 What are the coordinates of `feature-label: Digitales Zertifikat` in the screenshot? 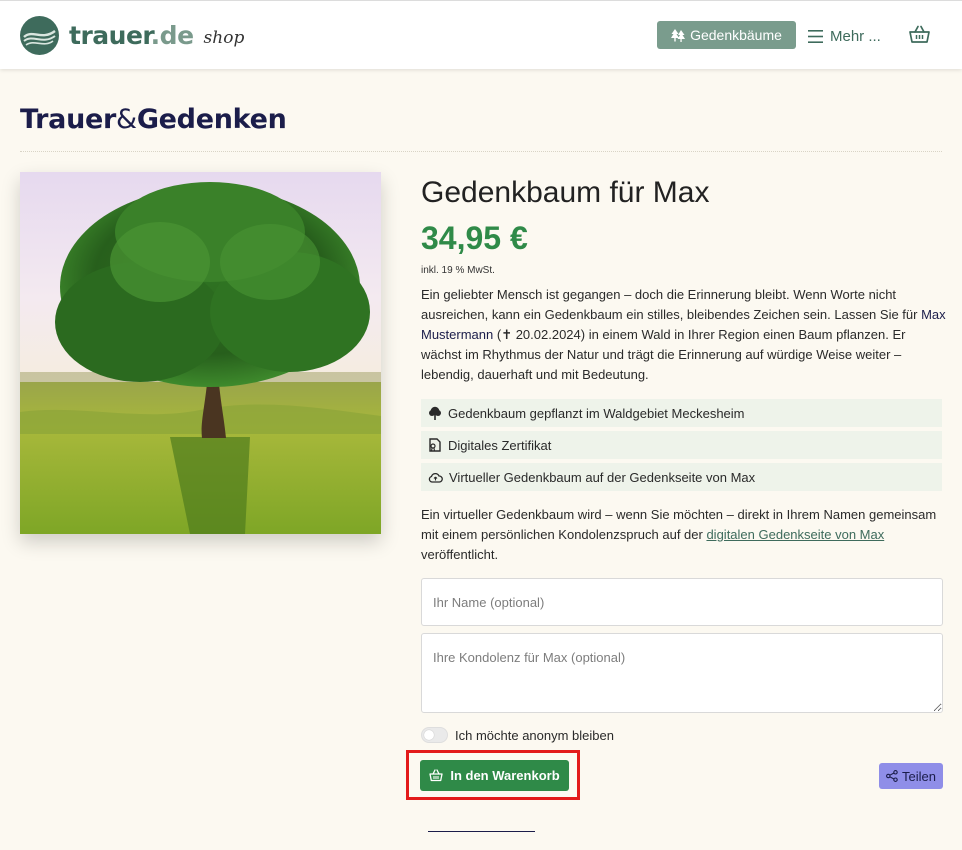 It's located at (500, 445).